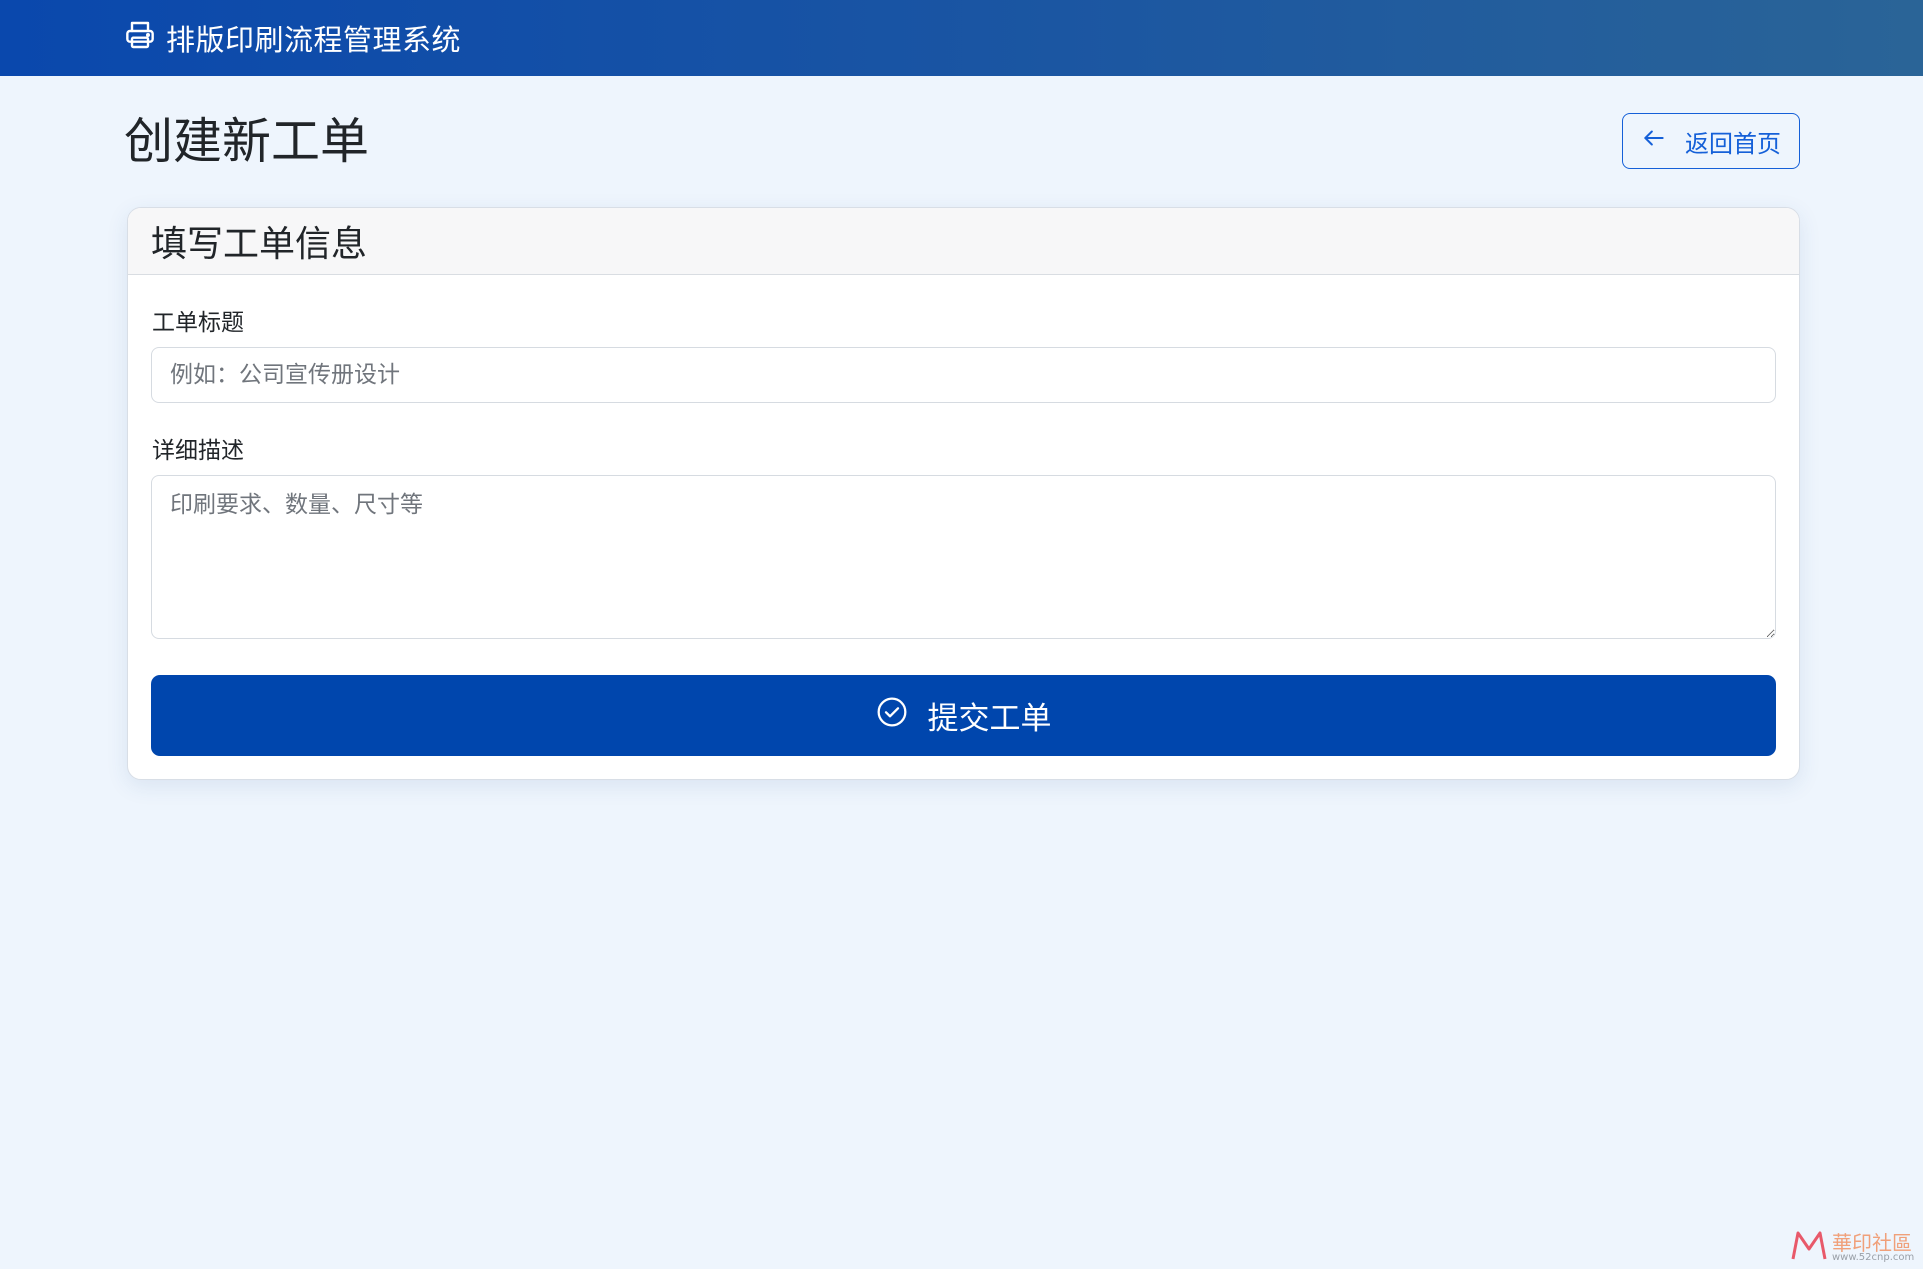 This screenshot has height=1269, width=1923. Describe the element at coordinates (314, 40) in the screenshot. I see `brand-title: 排版印刷流程管理系统` at that location.